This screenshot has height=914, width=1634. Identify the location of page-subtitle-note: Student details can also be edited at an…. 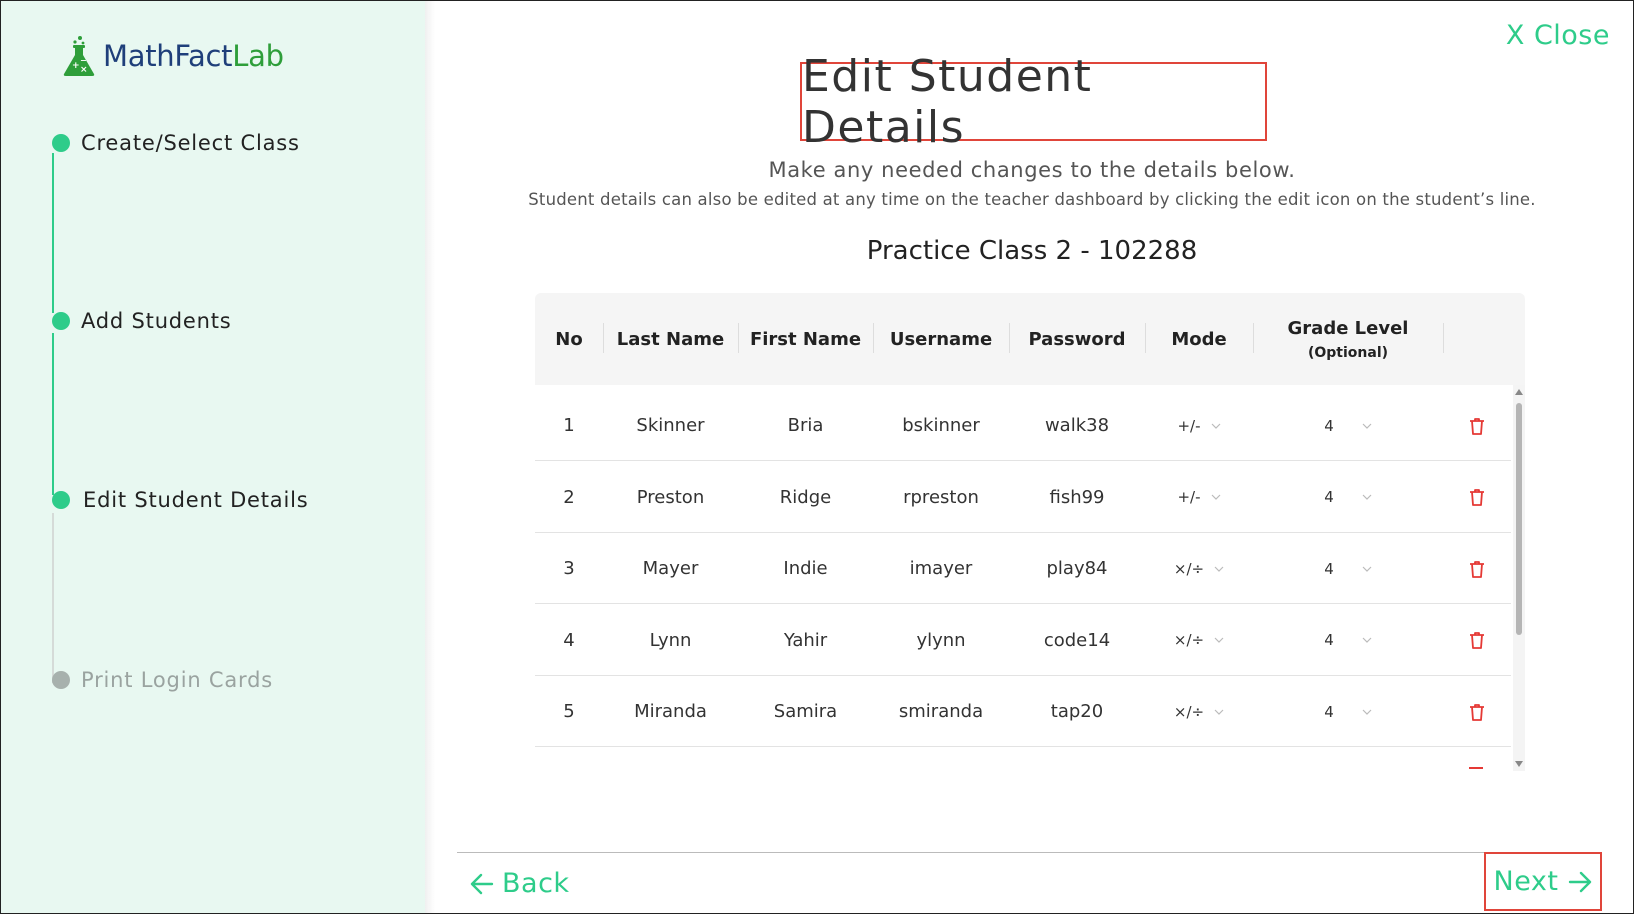
(1032, 199).